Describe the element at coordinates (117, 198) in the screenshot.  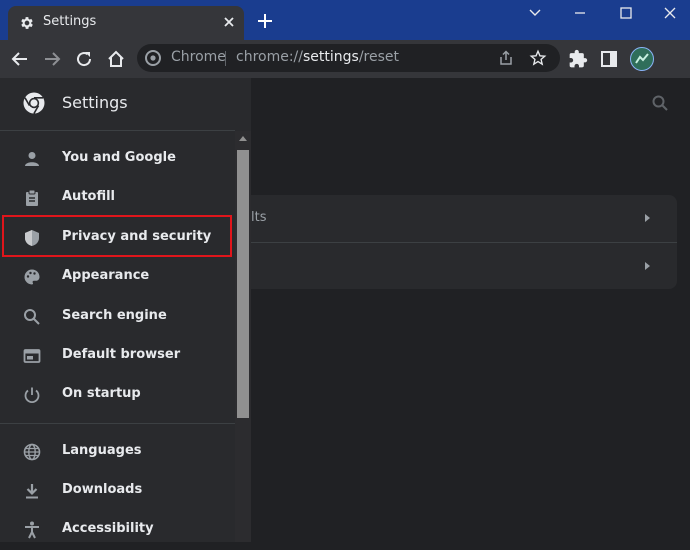
I see `sidebar-item-autofill: Autofill` at that location.